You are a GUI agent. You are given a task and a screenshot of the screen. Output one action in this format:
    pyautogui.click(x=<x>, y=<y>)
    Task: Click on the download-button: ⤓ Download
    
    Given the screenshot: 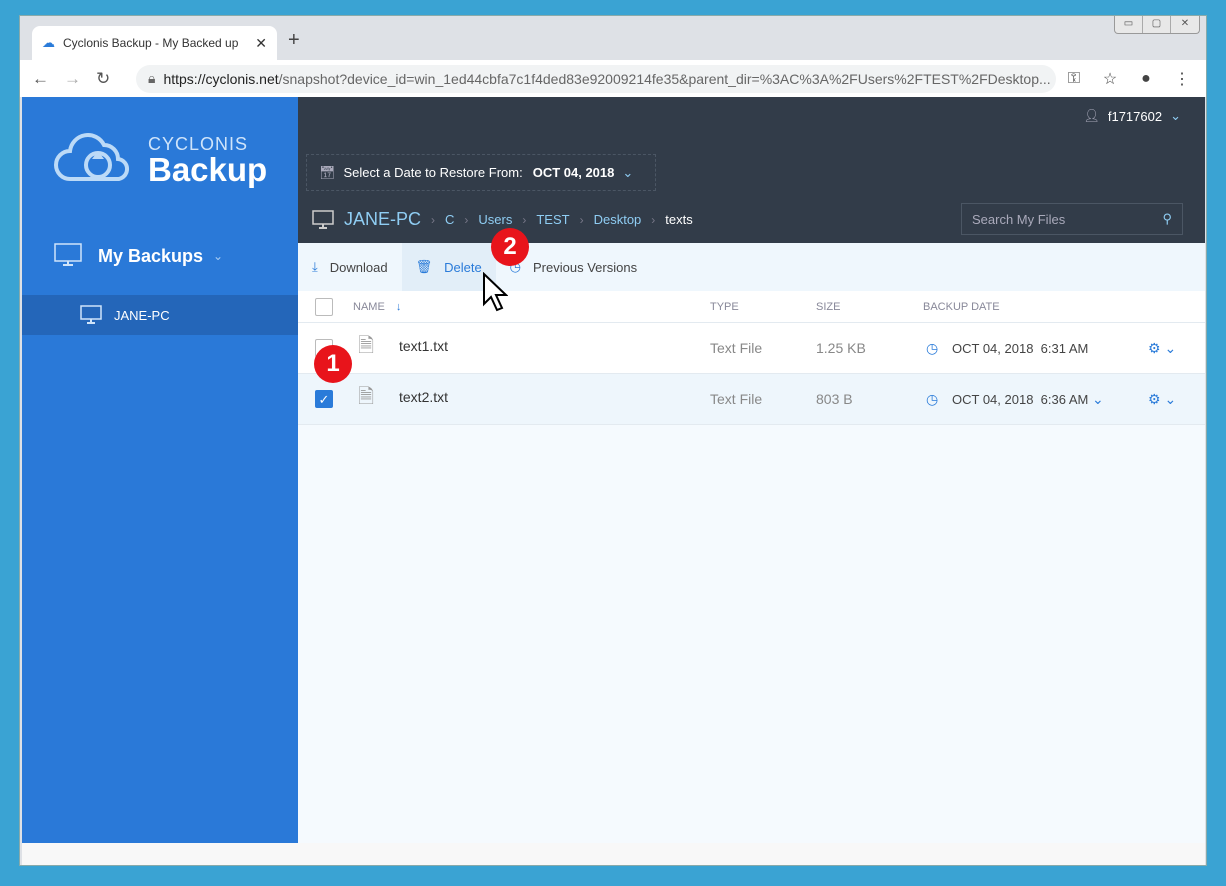 What is the action you would take?
    pyautogui.click(x=350, y=267)
    